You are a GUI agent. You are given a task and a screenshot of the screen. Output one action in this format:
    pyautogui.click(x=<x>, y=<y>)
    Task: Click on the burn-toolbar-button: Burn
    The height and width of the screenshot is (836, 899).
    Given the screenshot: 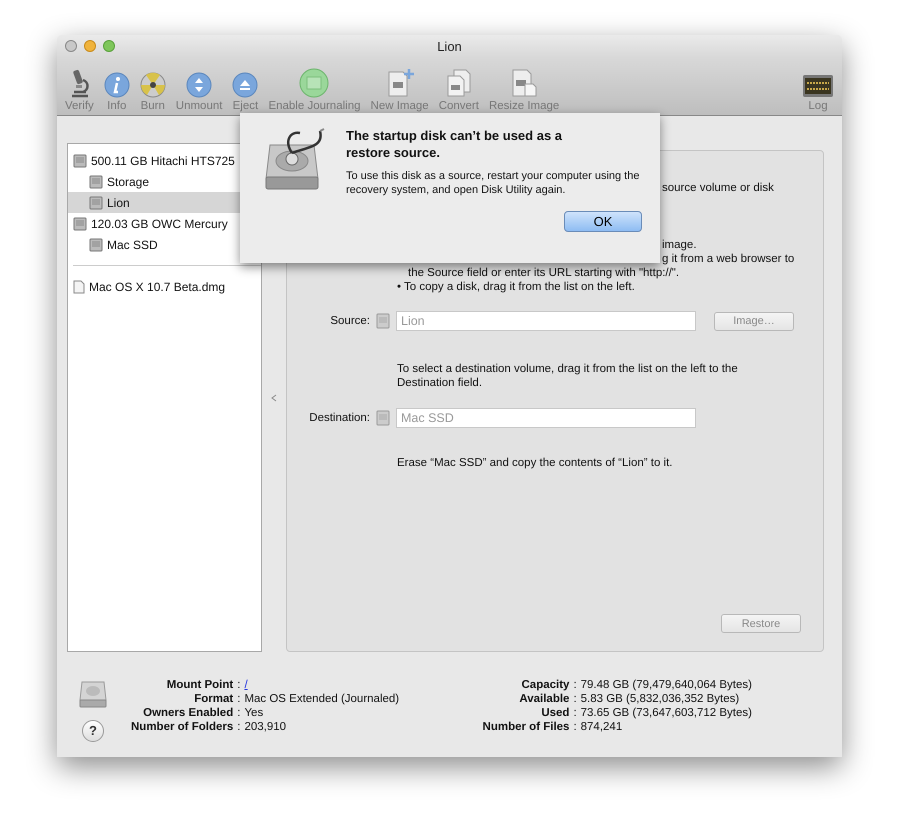 What is the action you would take?
    pyautogui.click(x=153, y=86)
    